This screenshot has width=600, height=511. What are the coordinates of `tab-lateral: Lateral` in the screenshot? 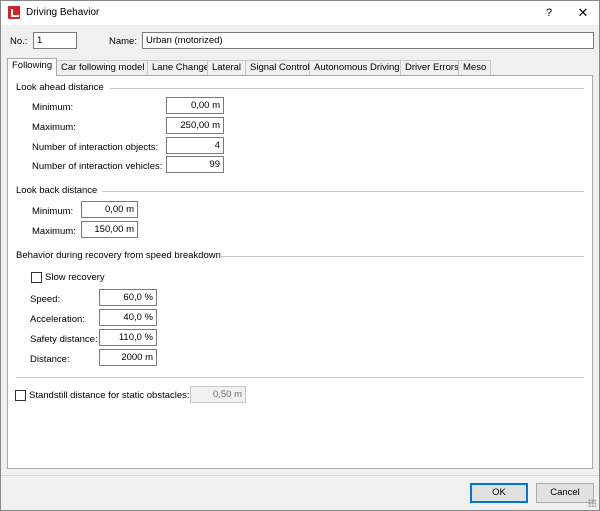 It's located at (227, 67).